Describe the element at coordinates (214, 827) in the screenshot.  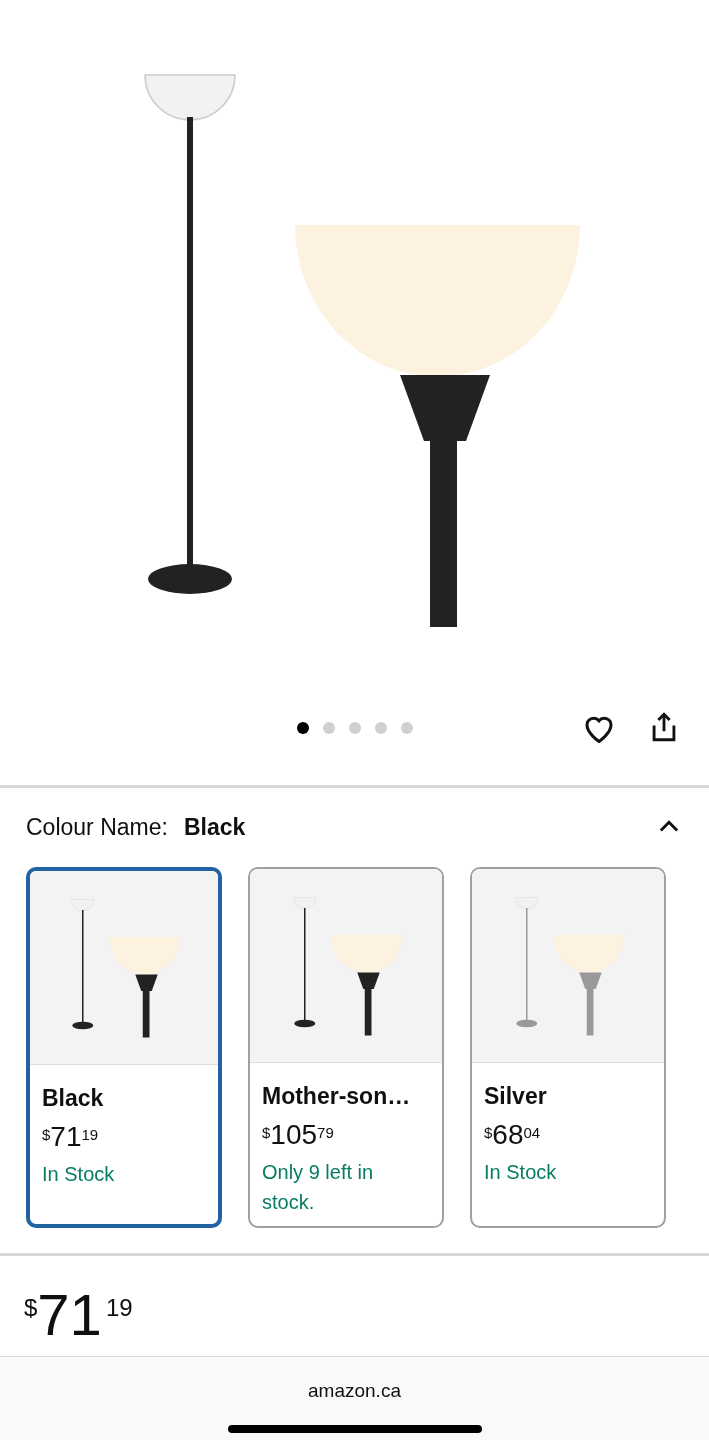
I see `variation-value: Black` at that location.